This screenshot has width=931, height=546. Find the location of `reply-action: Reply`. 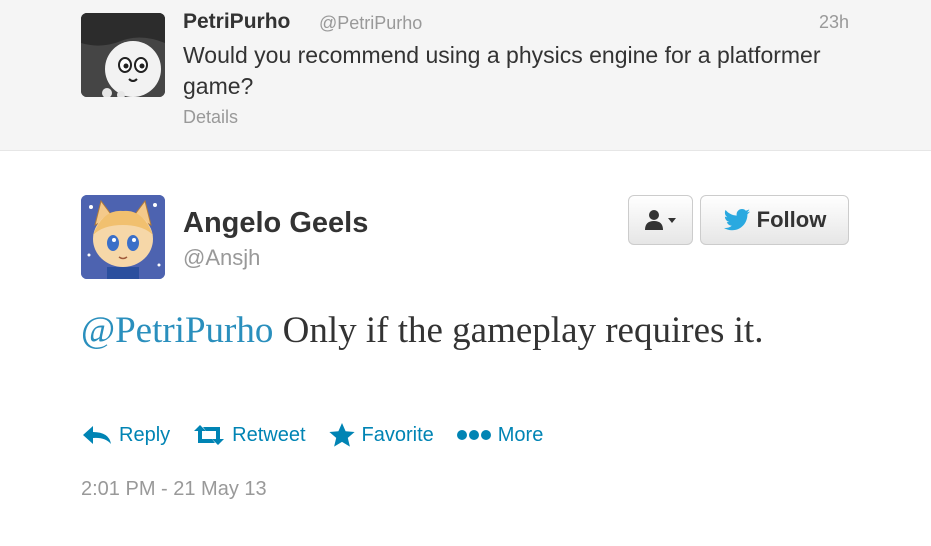

reply-action: Reply is located at coordinates (125, 435).